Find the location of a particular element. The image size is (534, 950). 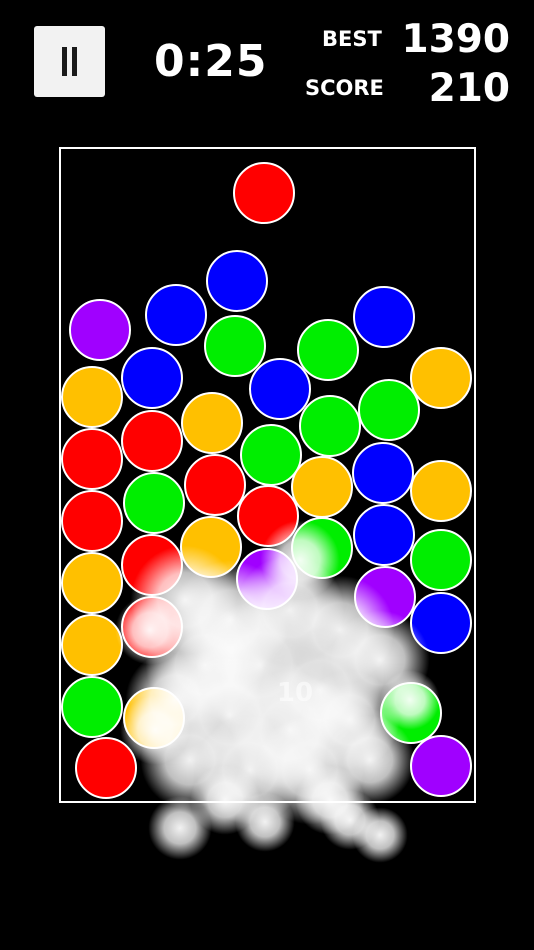

points-popup: 10 is located at coordinates (295, 693).